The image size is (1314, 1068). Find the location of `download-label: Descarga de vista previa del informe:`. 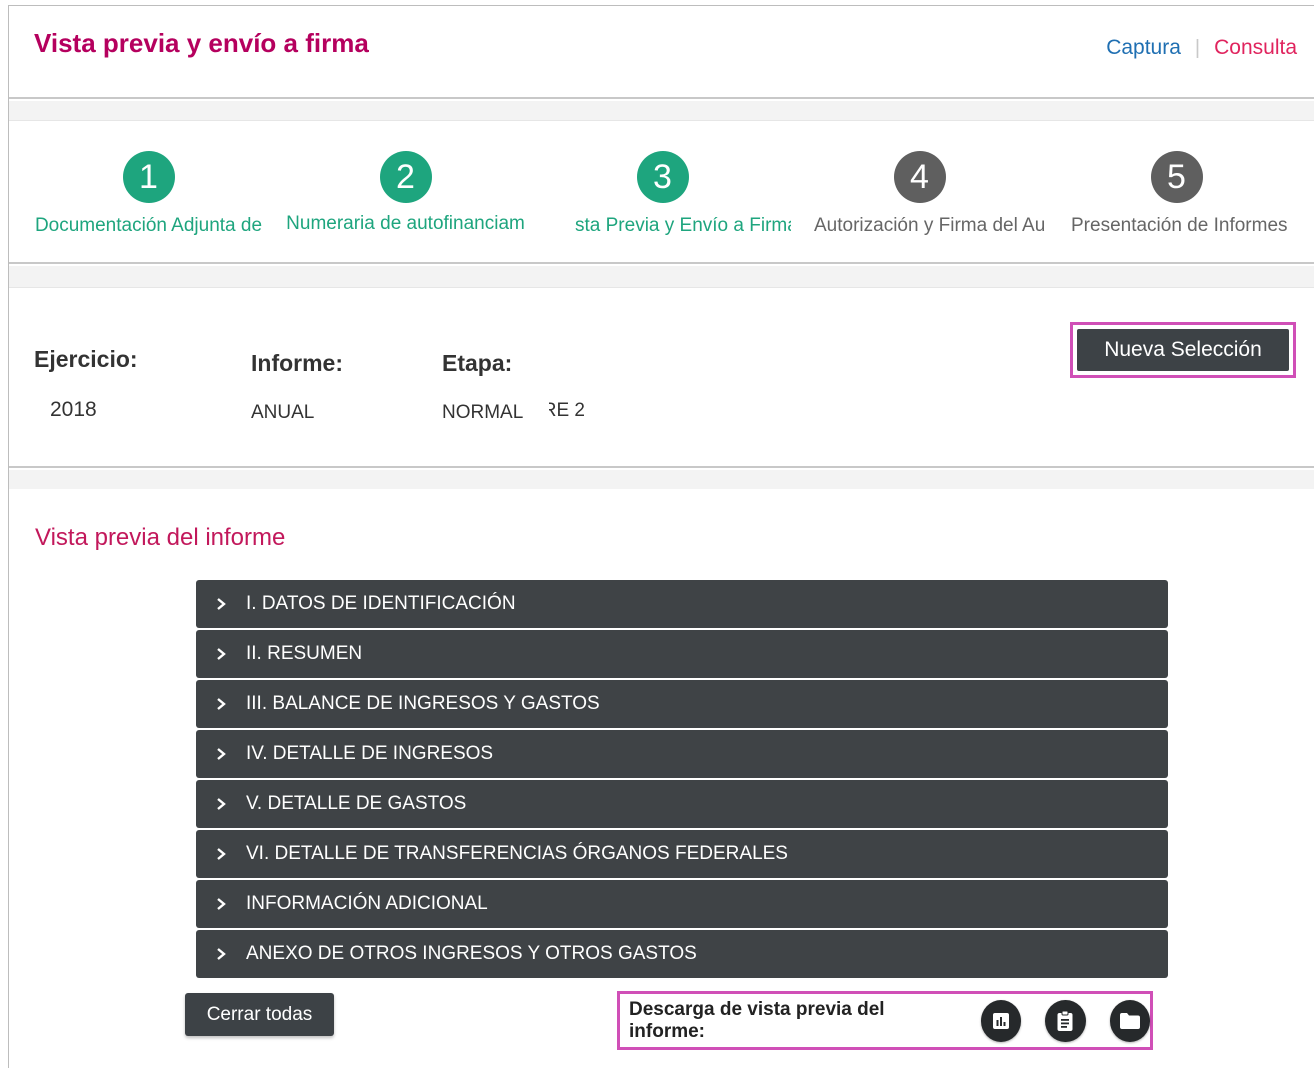

download-label: Descarga de vista previa del informe: is located at coordinates (757, 1020).